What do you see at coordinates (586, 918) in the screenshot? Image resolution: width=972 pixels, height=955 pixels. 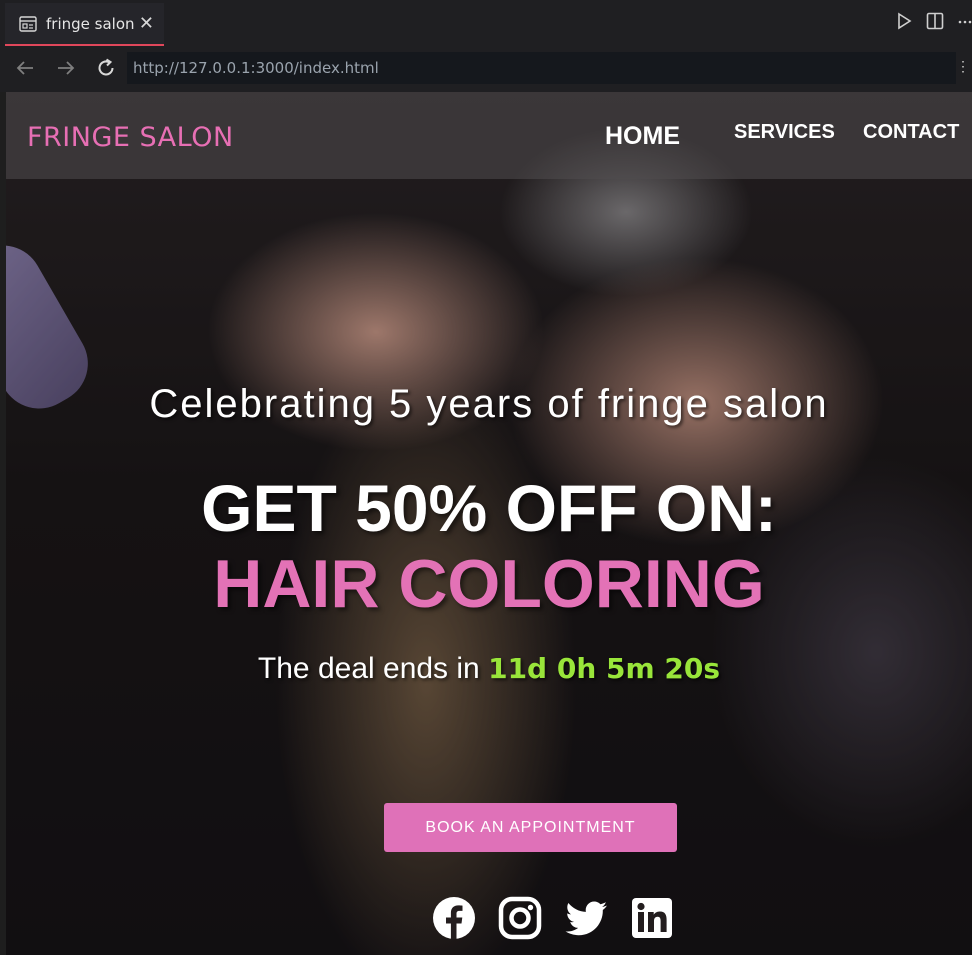 I see `twitter-icon` at bounding box center [586, 918].